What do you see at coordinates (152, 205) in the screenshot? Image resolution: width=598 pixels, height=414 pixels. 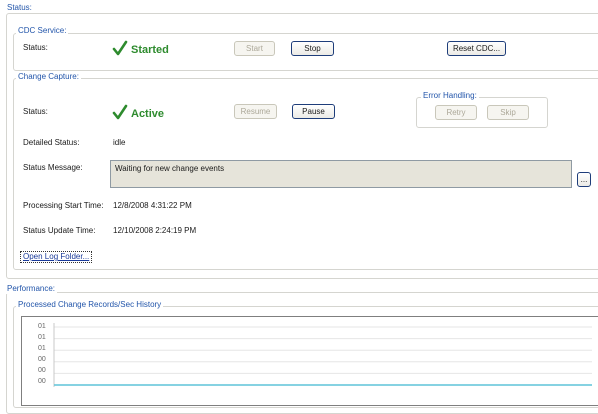 I see `processing-start-value: 12/8/2008 4:31:22 PM` at bounding box center [152, 205].